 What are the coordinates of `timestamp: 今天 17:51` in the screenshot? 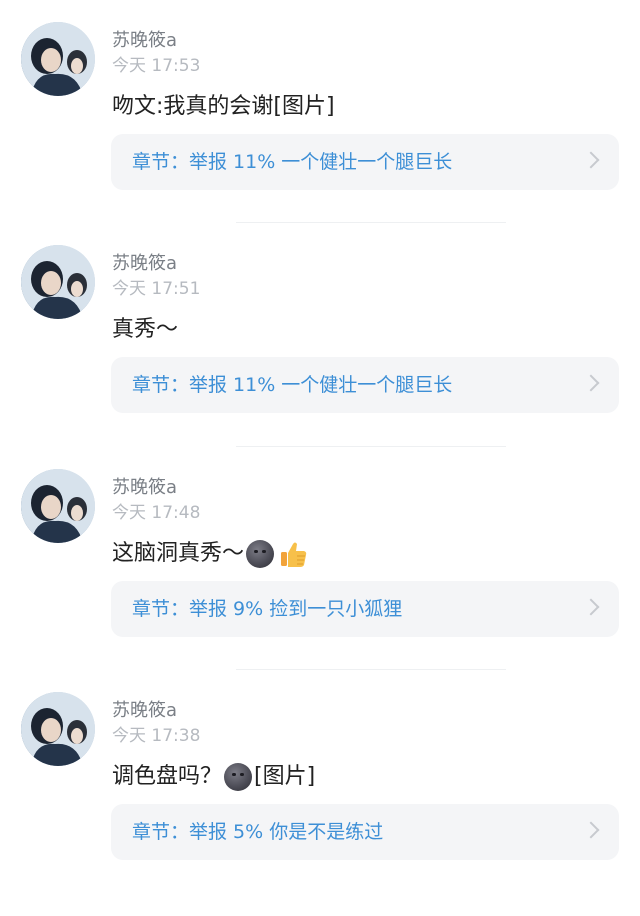 It's located at (156, 289).